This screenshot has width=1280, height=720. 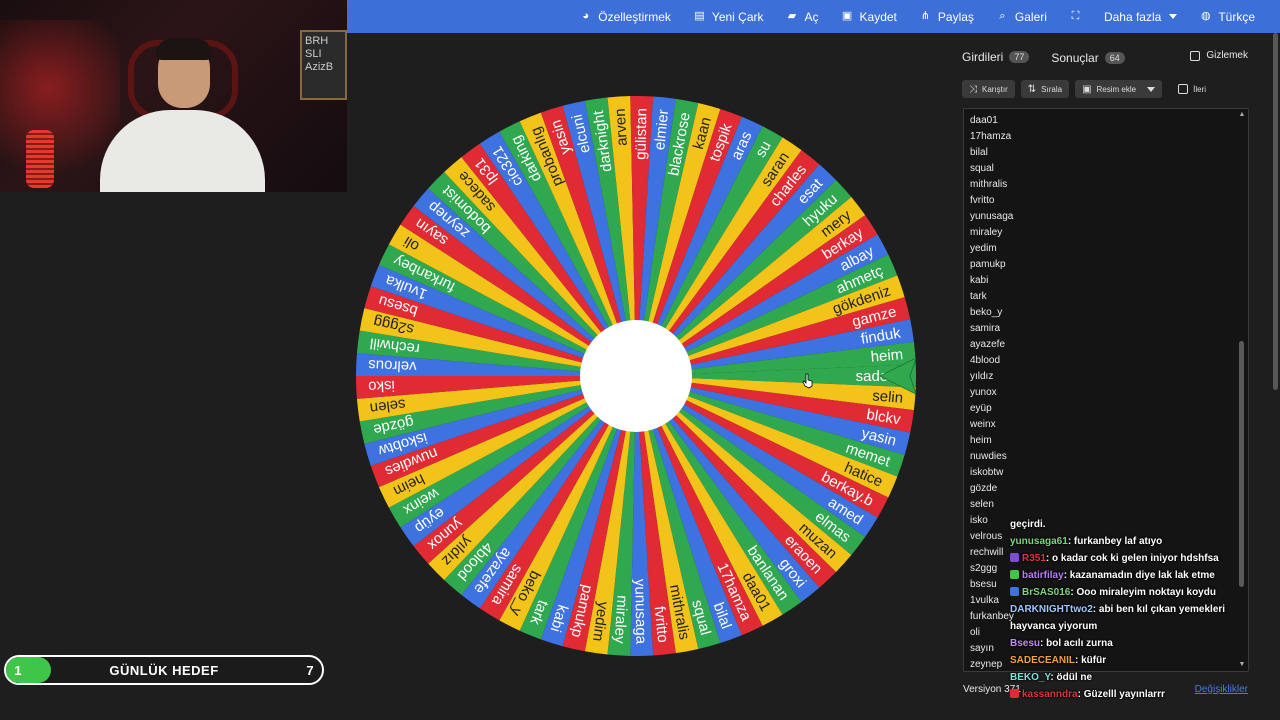 I want to click on scroll-up-icon: ▲, so click(x=1242, y=115).